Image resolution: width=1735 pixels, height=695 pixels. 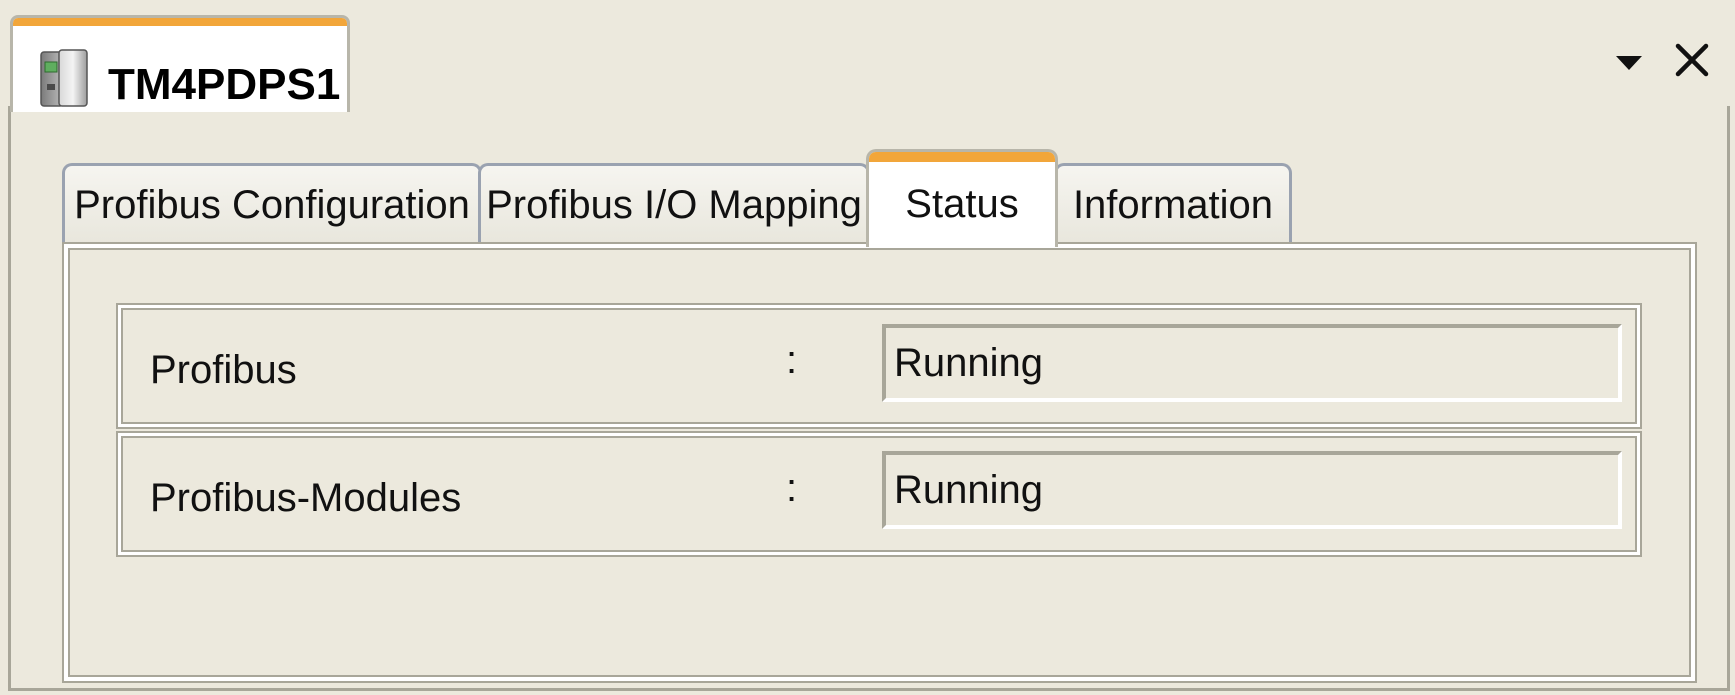 I want to click on tab-profibus-io-mapping: Profibus I/O Mapping, so click(x=674, y=204).